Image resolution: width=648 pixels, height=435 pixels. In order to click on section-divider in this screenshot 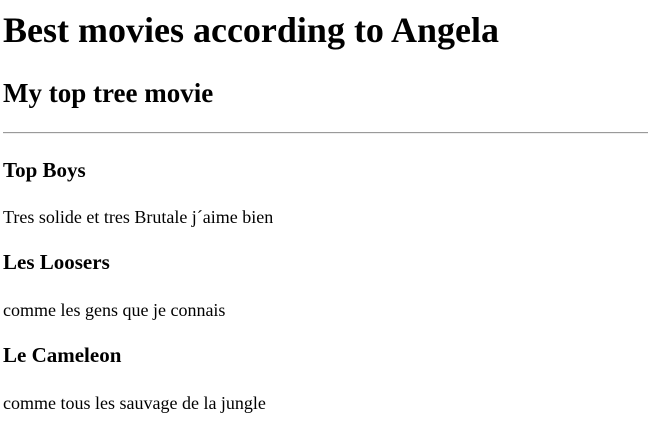, I will do `click(325, 133)`.